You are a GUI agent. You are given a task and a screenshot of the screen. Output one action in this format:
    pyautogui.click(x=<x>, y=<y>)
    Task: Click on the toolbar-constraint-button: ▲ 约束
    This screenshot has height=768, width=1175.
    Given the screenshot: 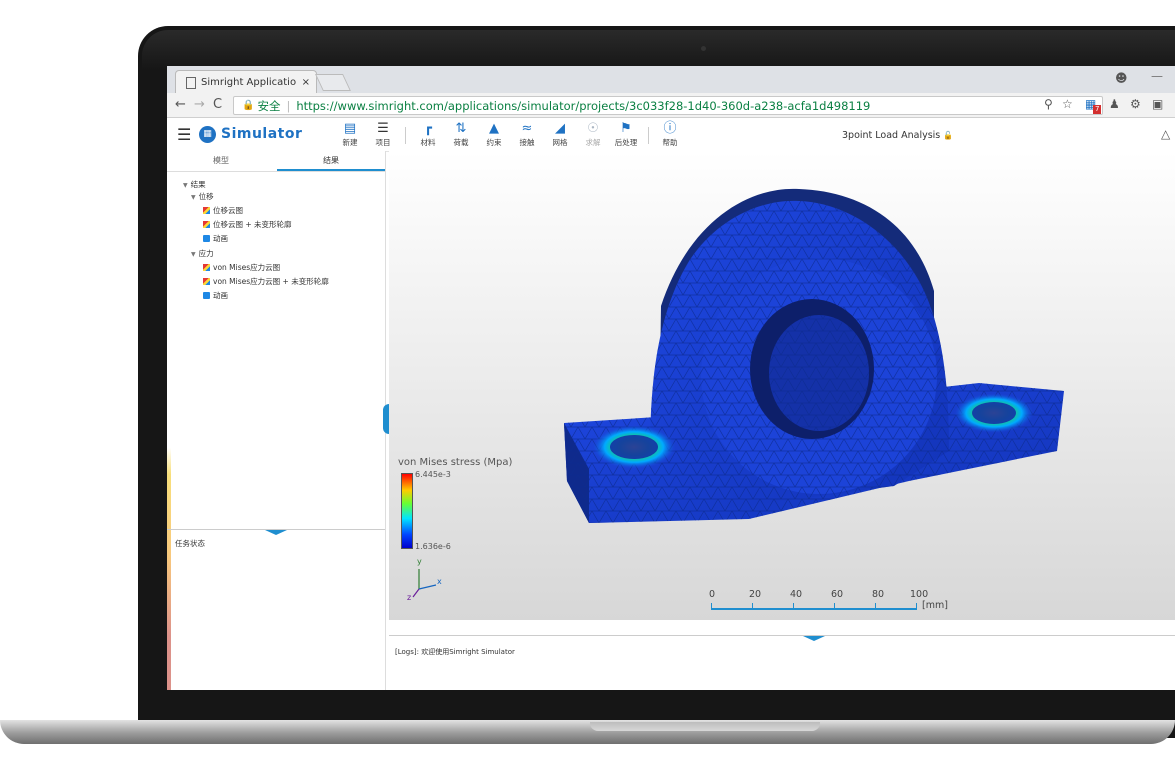 What is the action you would take?
    pyautogui.click(x=494, y=134)
    